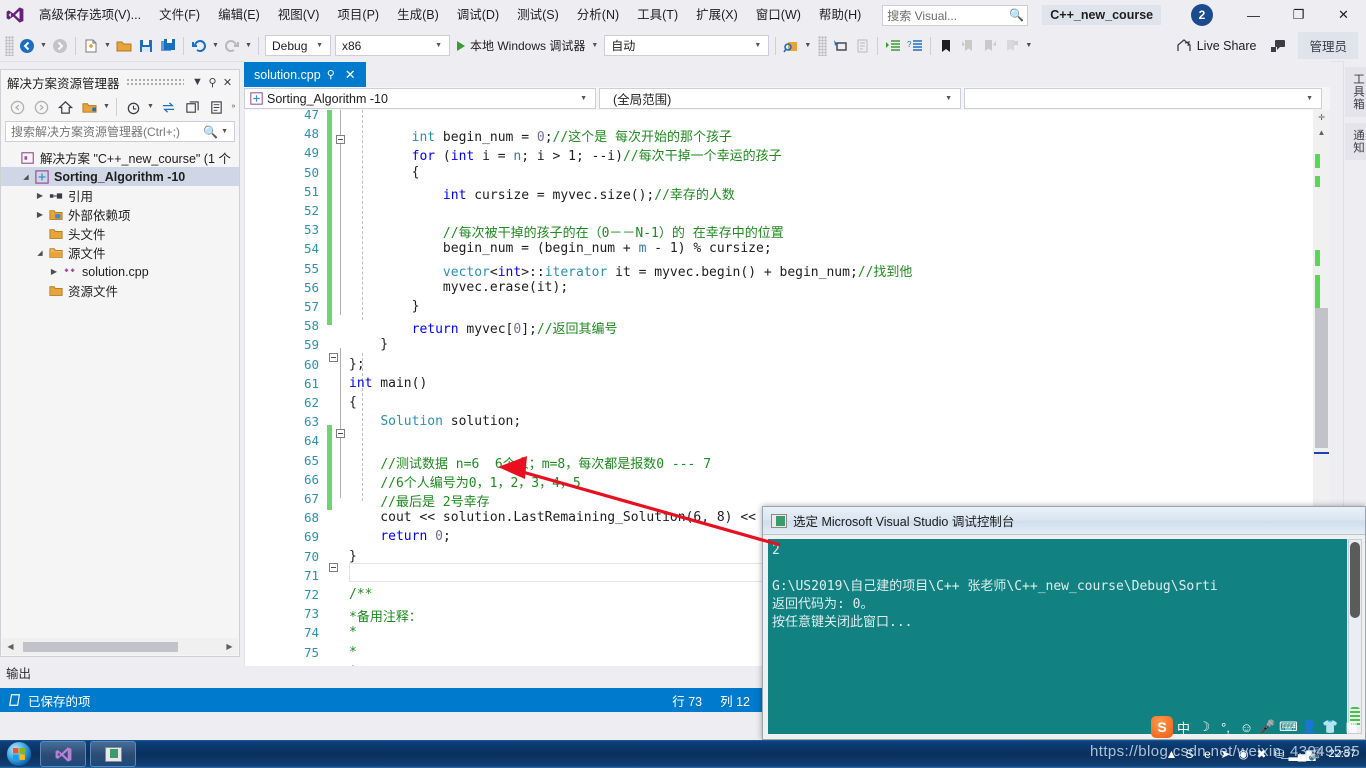 The image size is (1366, 768). I want to click on code-line: int begin_num = 0;//这个是 每次开始的那个孩子, so click(540, 135).